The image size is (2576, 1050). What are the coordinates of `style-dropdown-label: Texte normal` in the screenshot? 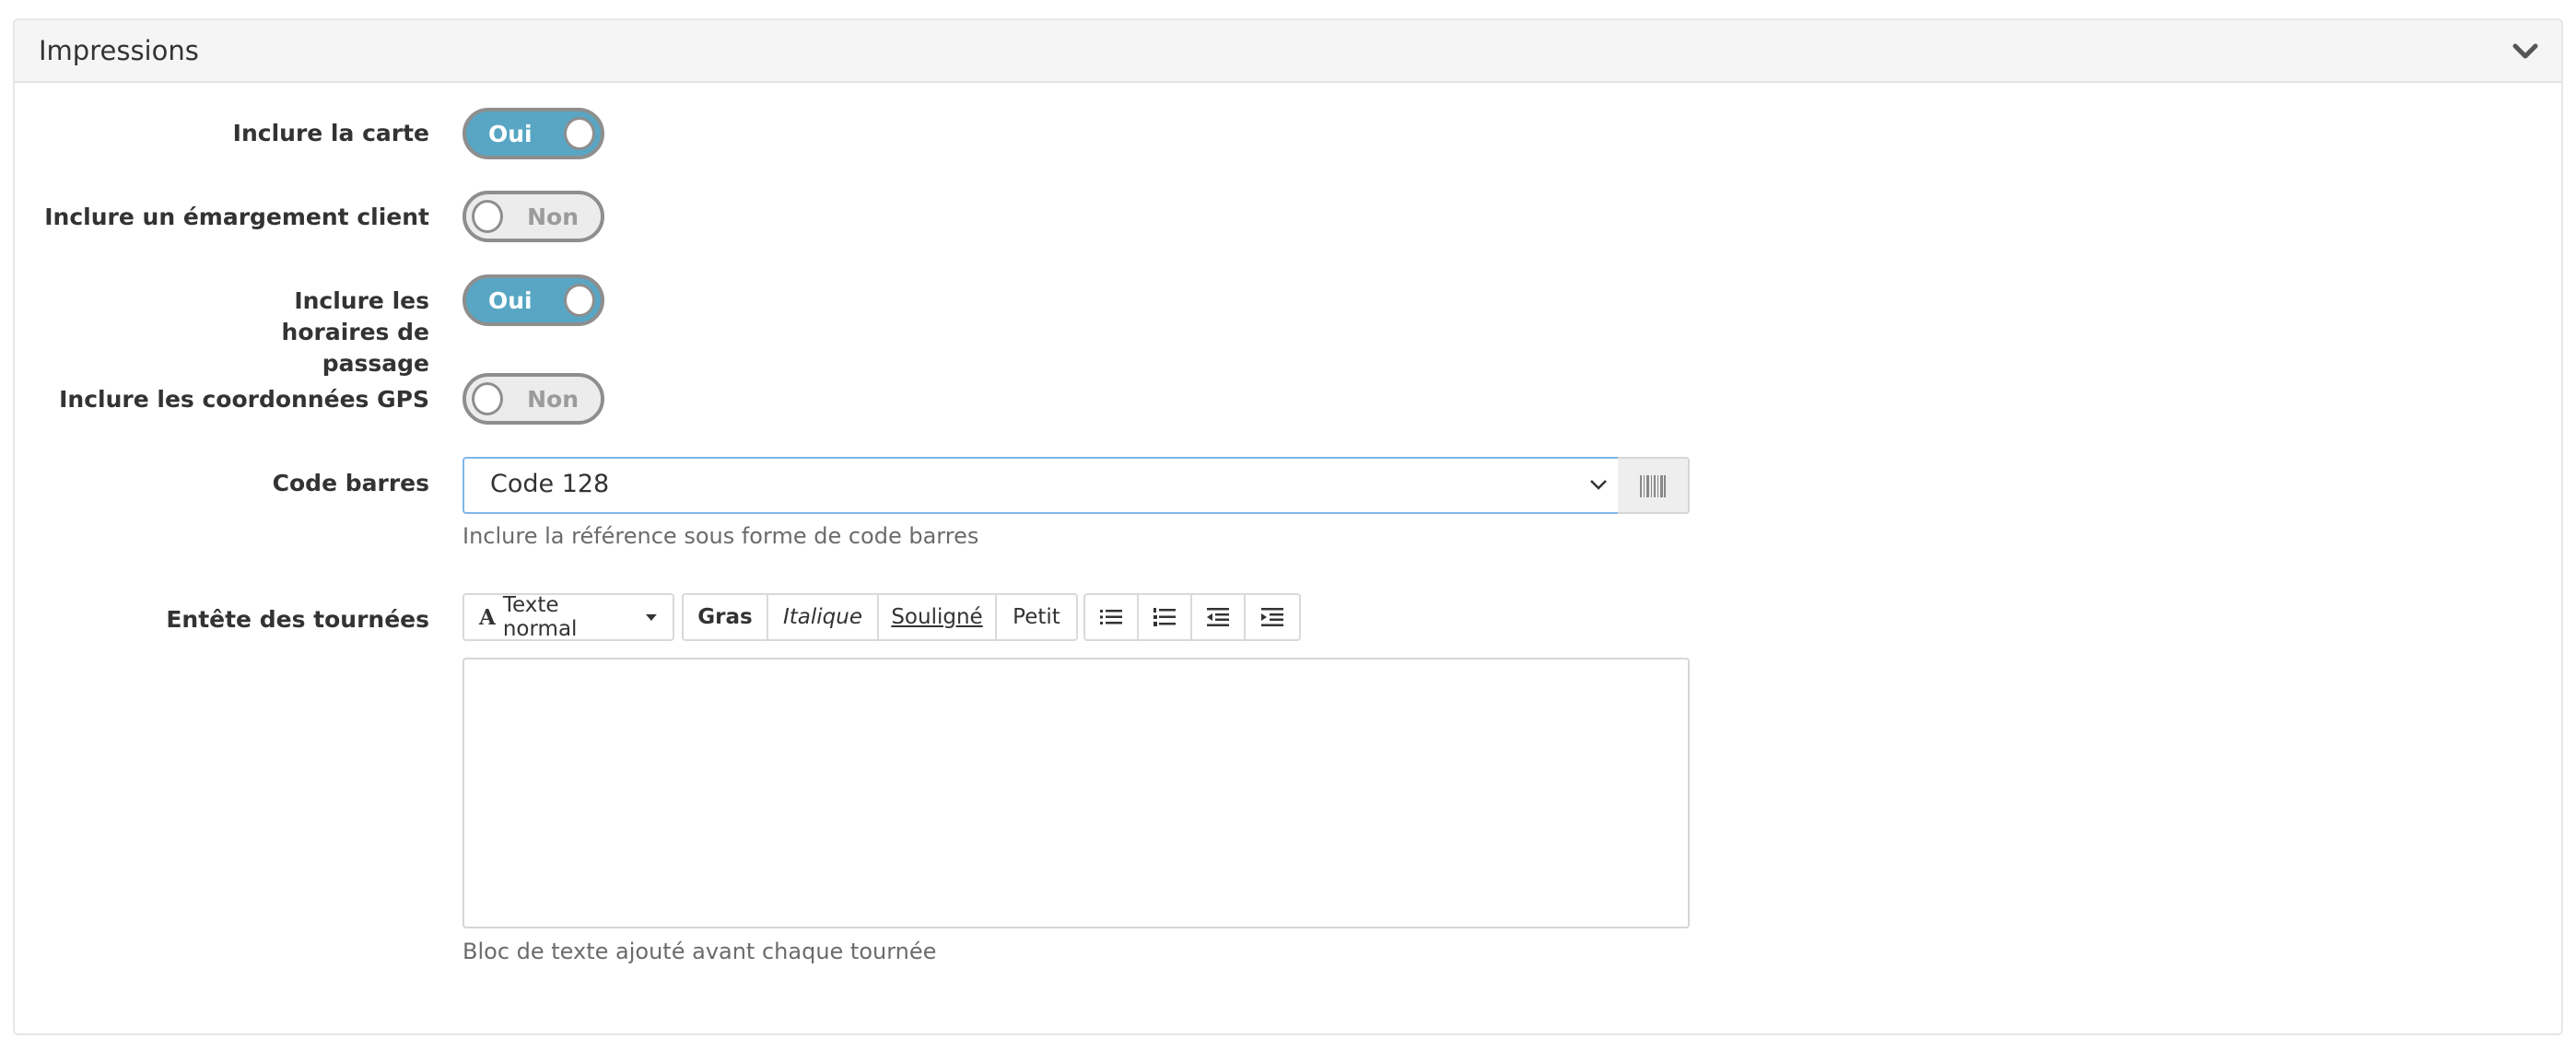 It's located at (540, 617).